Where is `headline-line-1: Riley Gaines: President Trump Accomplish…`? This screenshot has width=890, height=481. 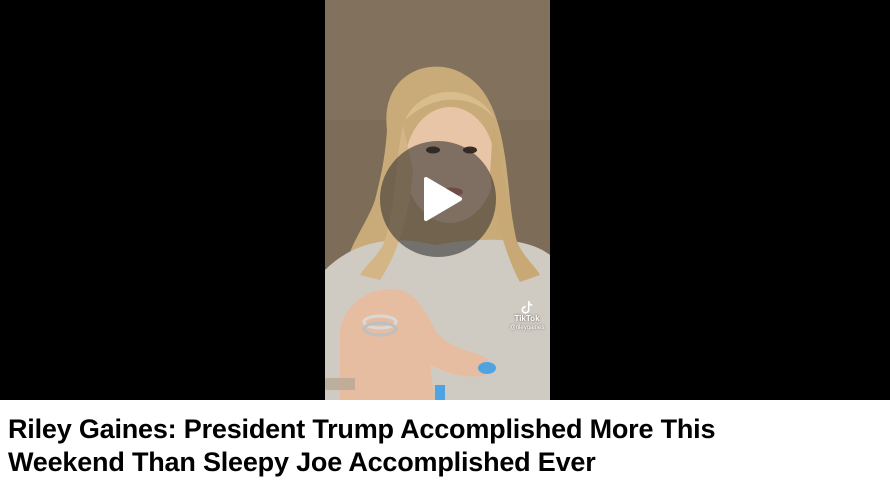 headline-line-1: Riley Gaines: President Trump Accomplish… is located at coordinates (362, 429).